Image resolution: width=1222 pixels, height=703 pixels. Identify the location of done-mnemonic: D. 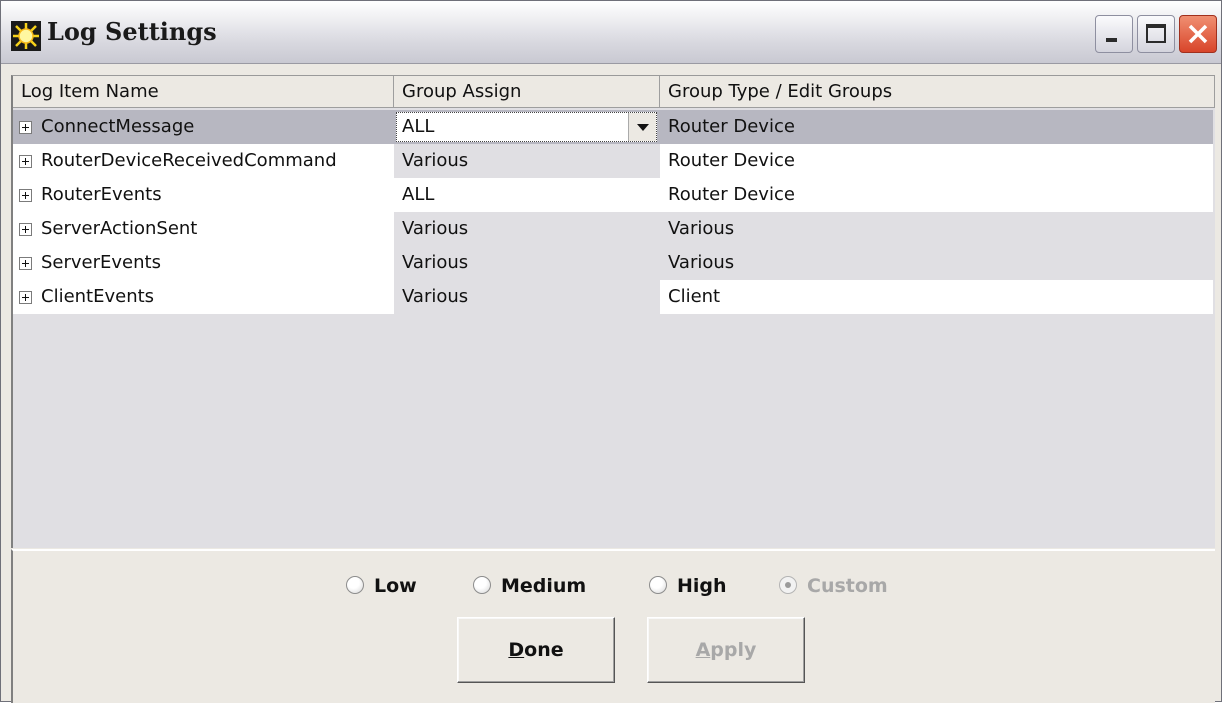
(516, 650).